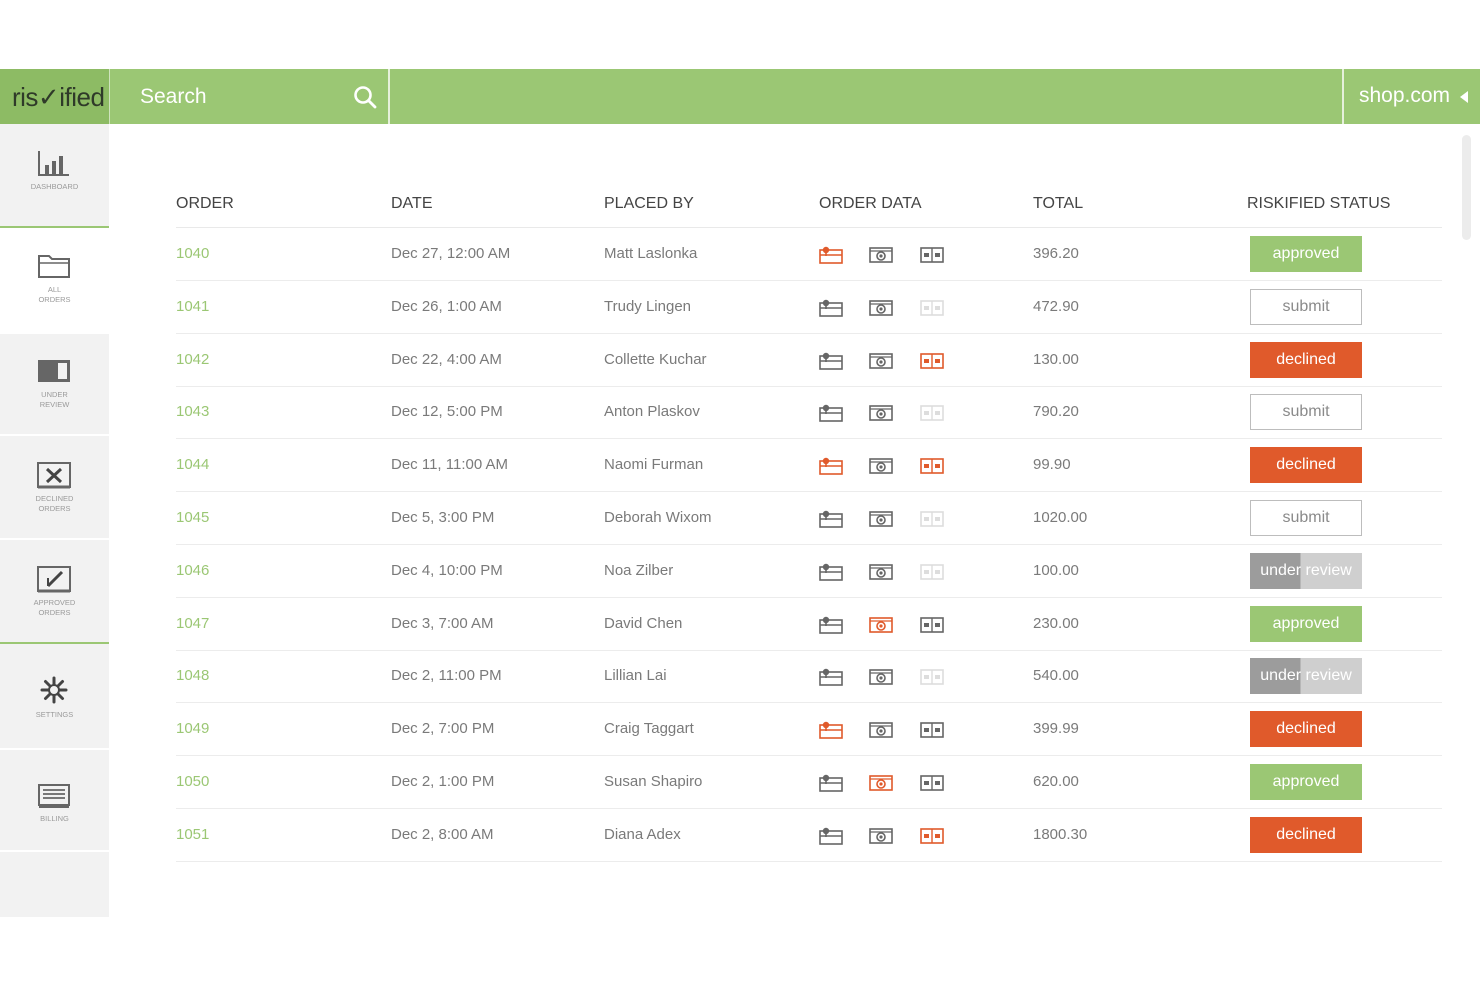  Describe the element at coordinates (54, 385) in the screenshot. I see `sidebar-item-under-review: UNDER REVIEW` at that location.